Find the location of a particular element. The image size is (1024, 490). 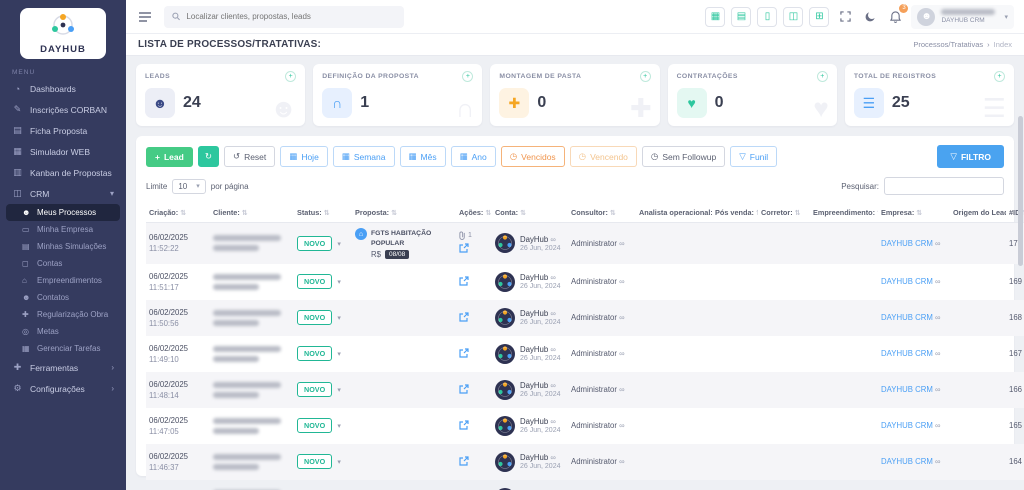

column-header: Cliente: ⇅ is located at coordinates (252, 213).